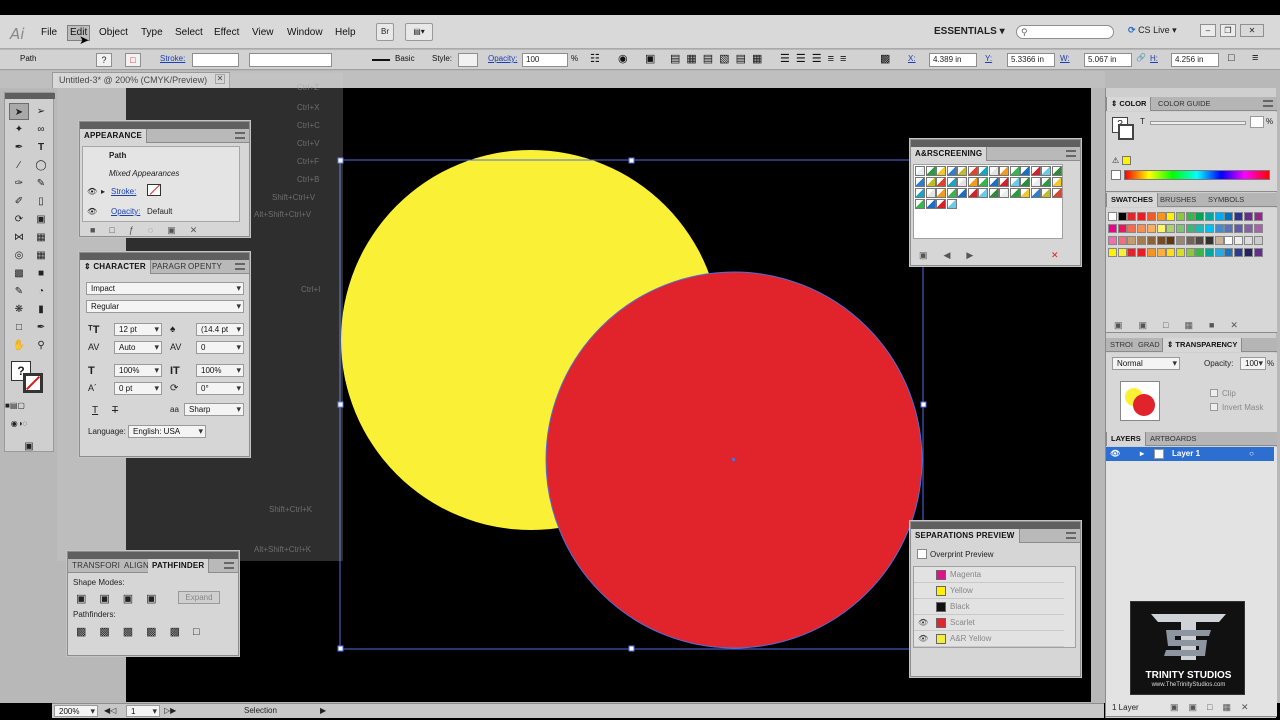 The width and height of the screenshot is (1280, 720). I want to click on underline-icon: T, so click(95, 410).